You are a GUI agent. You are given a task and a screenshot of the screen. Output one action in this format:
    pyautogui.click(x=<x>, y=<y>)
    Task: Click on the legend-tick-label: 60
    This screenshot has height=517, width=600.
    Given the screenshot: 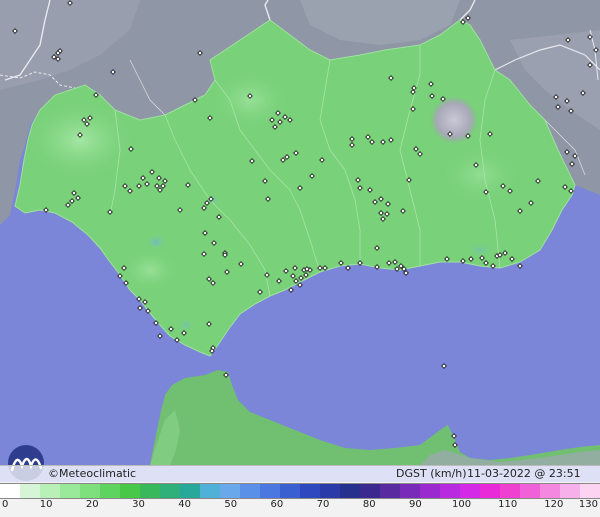 What is the action you would take?
    pyautogui.click(x=277, y=504)
    